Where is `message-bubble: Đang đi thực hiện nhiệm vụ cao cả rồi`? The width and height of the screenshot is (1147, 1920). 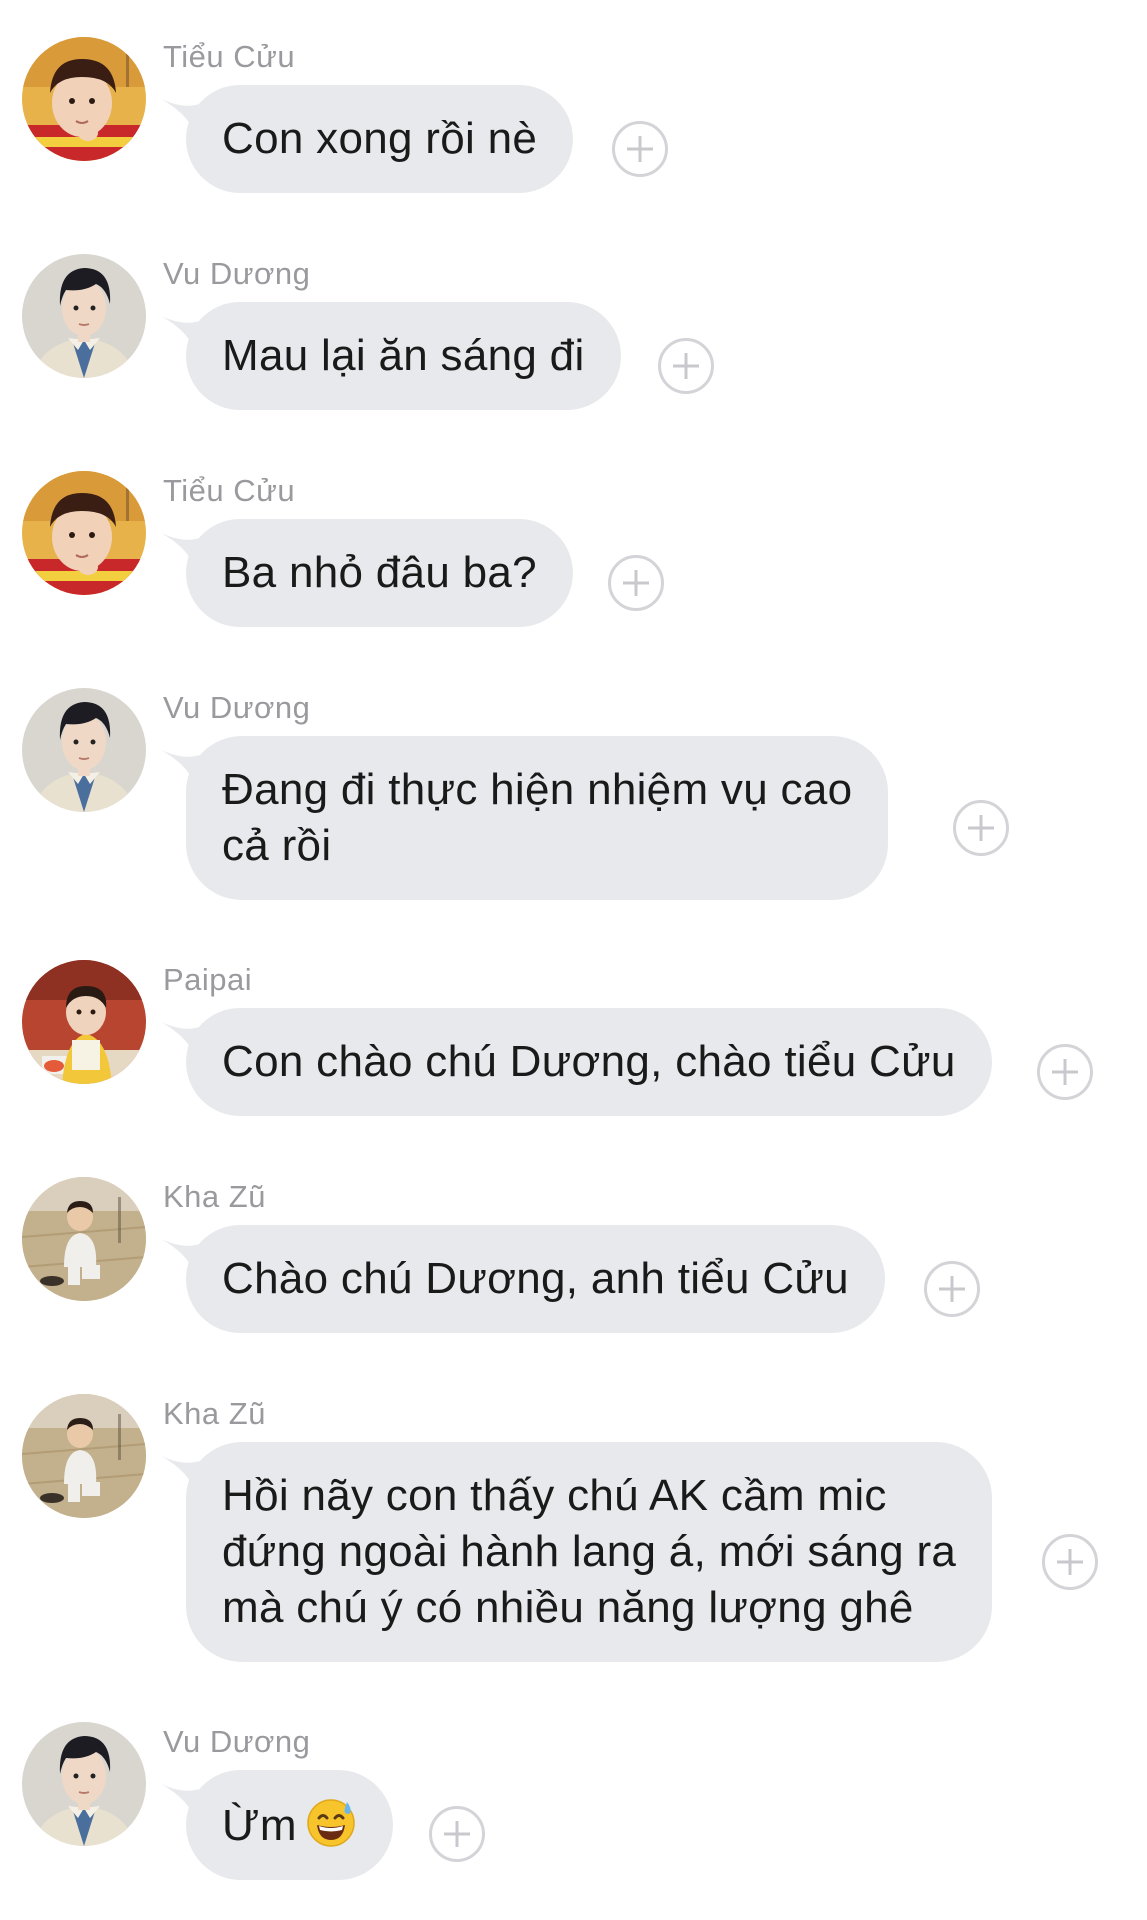 message-bubble: Đang đi thực hiện nhiệm vụ cao cả rồi is located at coordinates (537, 818).